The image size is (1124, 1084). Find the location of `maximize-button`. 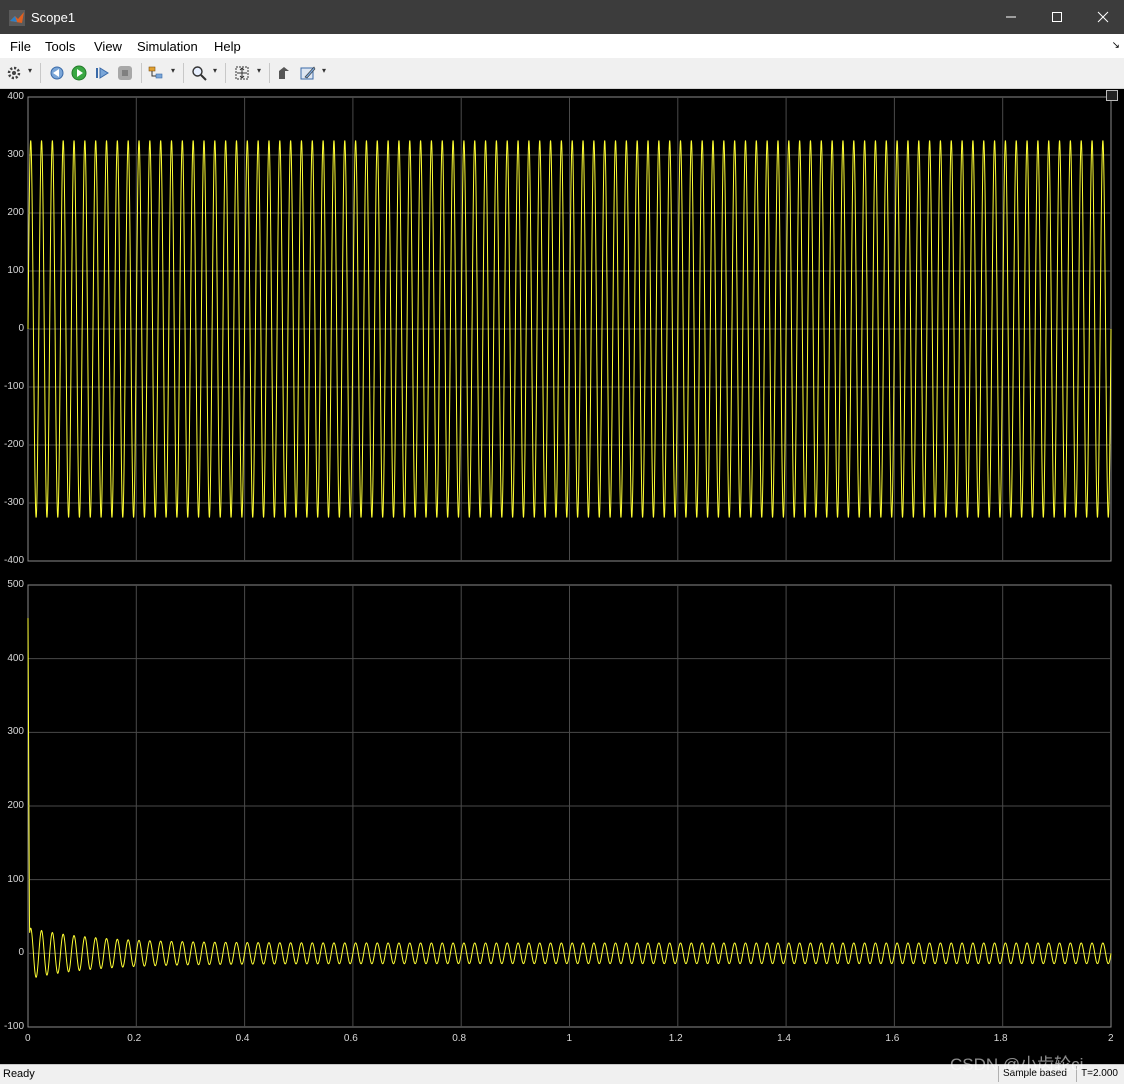

maximize-button is located at coordinates (1057, 17).